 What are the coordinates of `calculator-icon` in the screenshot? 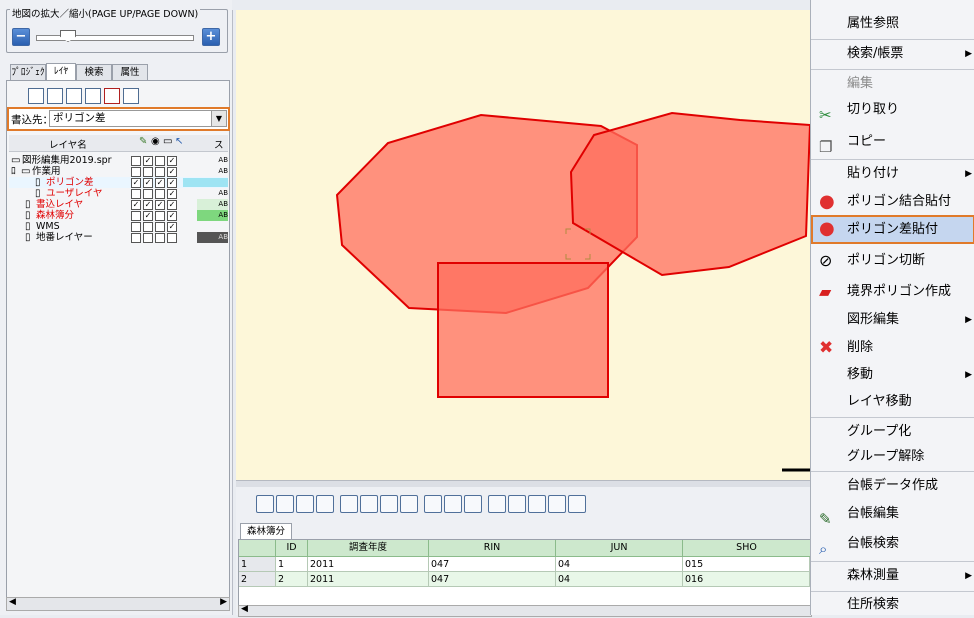 It's located at (349, 504).